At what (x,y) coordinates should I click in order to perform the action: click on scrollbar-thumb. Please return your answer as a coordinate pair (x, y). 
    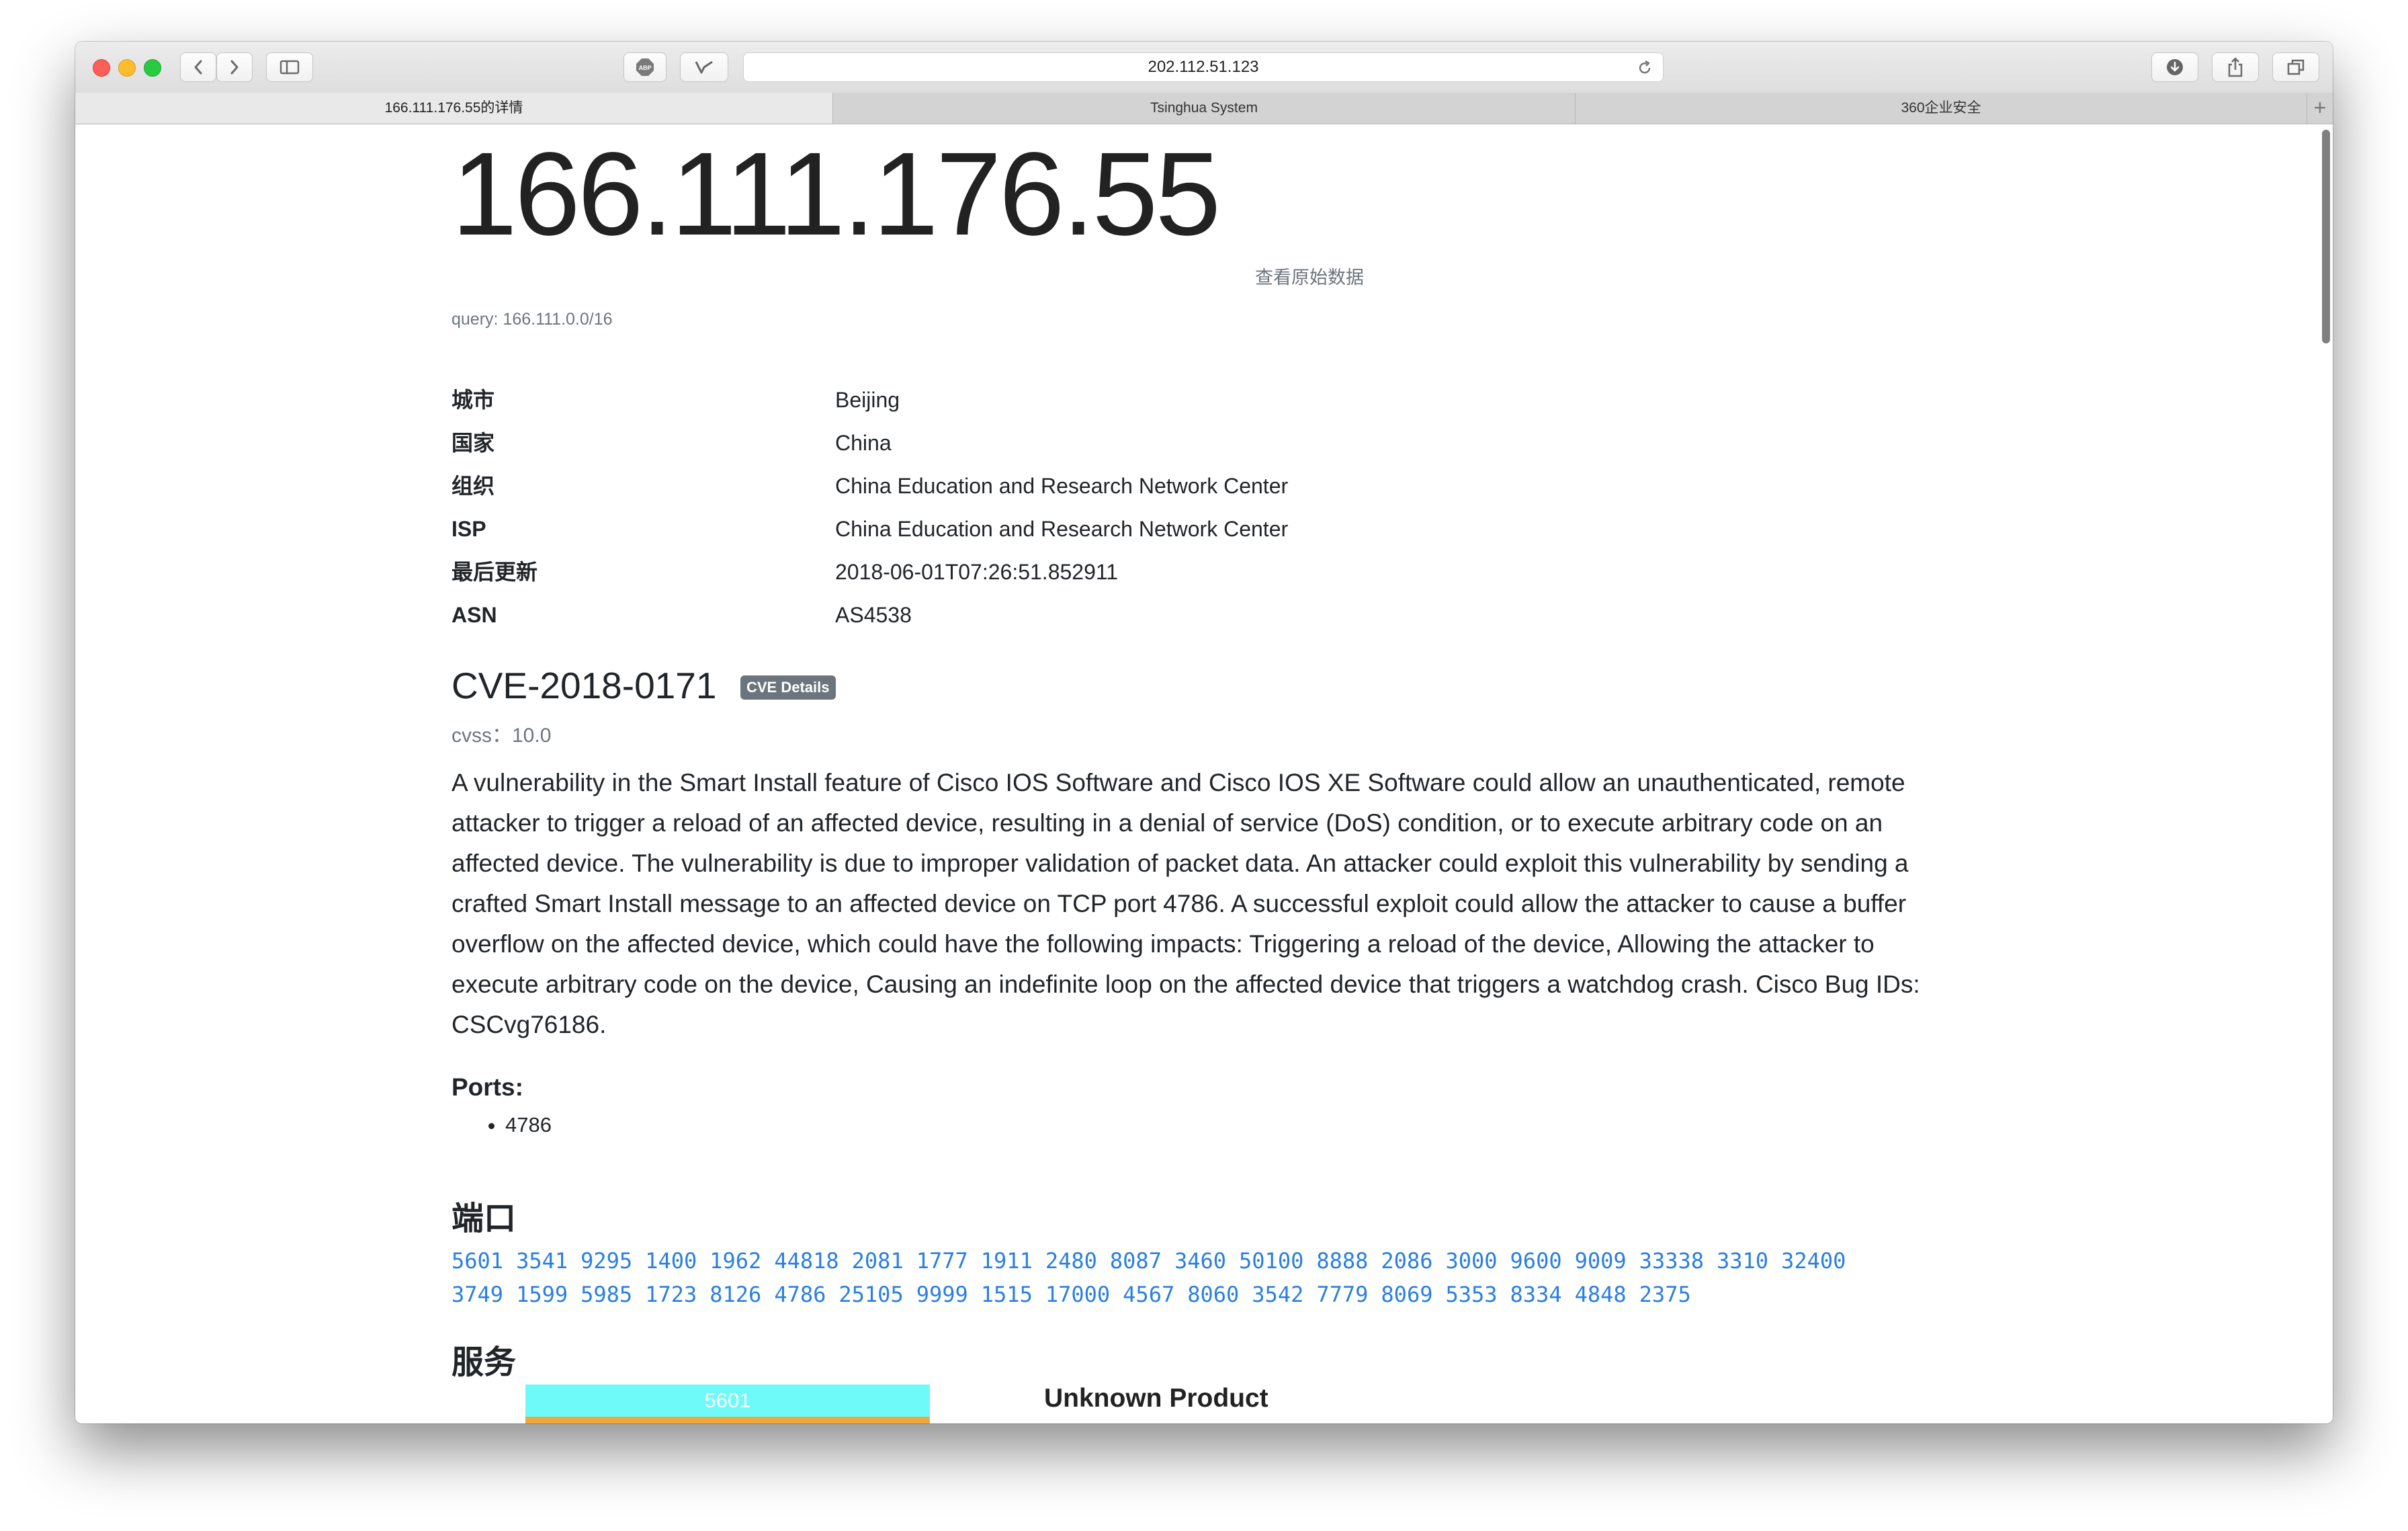
    Looking at the image, I should click on (2326, 237).